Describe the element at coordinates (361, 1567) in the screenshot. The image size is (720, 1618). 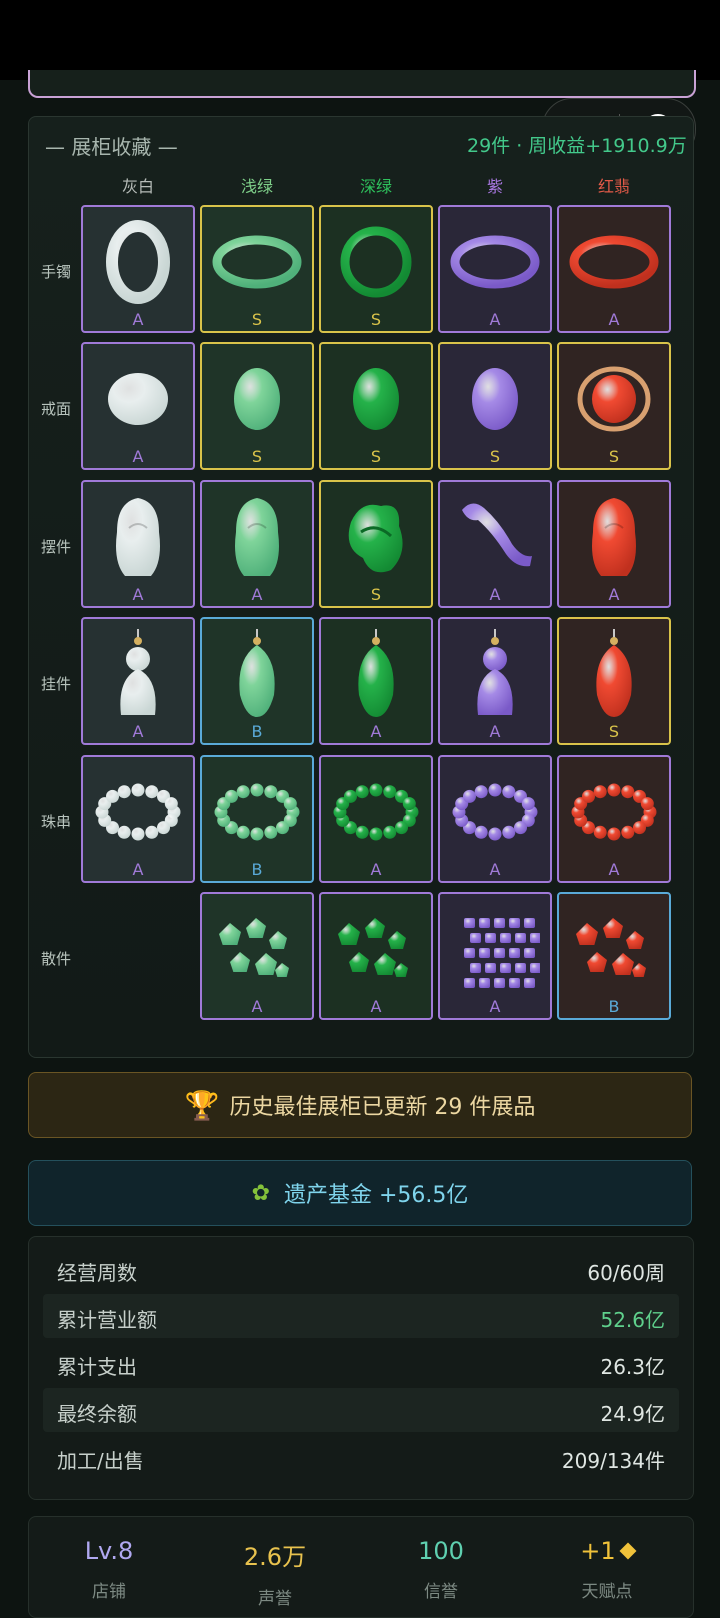
I see `level-bar: Lv.8 店铺 2.6万 声誉 100 信誉 +1 天赋点` at that location.